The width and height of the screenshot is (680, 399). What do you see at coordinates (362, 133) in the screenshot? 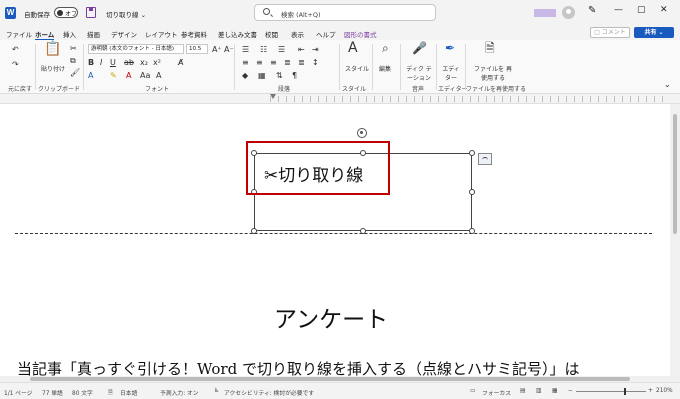
I see `rotate-handle-icon` at bounding box center [362, 133].